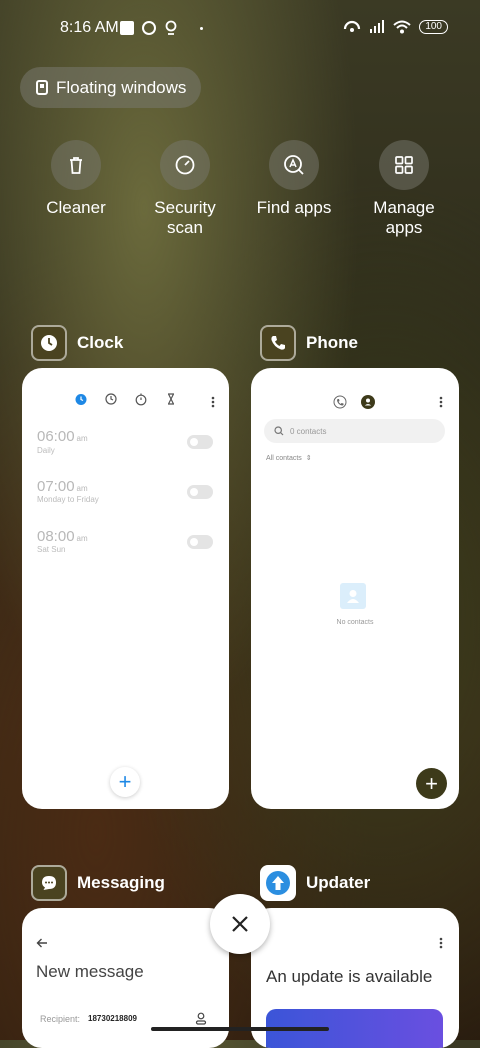 Image resolution: width=480 pixels, height=1048 pixels. I want to click on signal-icon, so click(377, 26).